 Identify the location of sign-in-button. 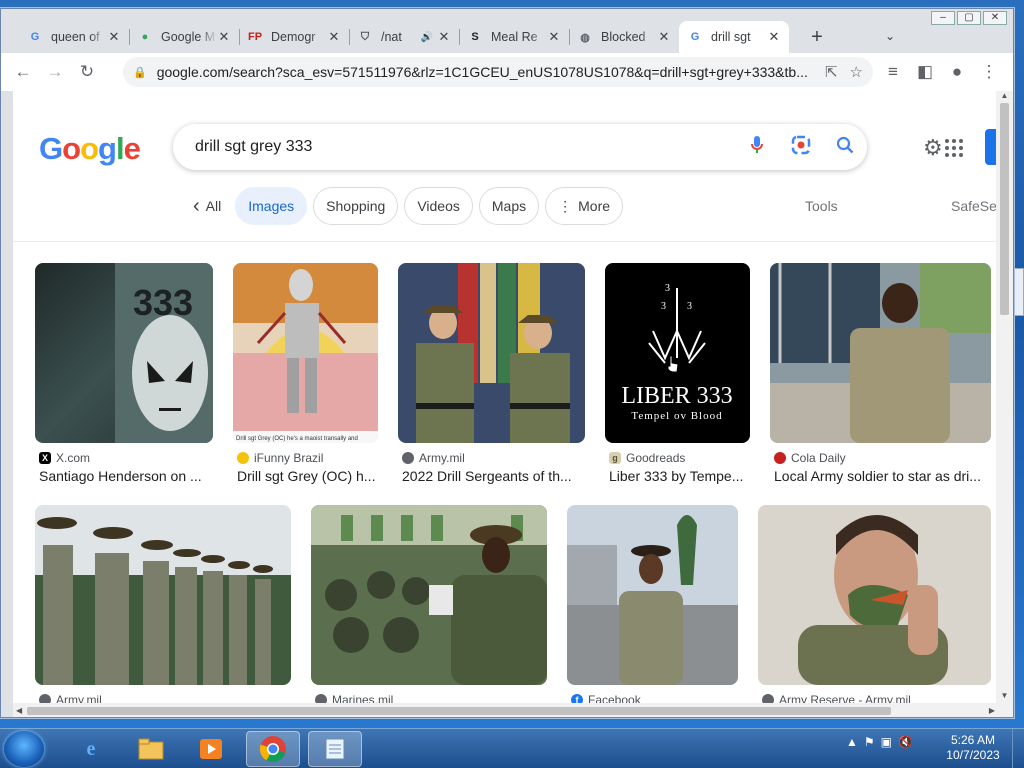
(990, 147).